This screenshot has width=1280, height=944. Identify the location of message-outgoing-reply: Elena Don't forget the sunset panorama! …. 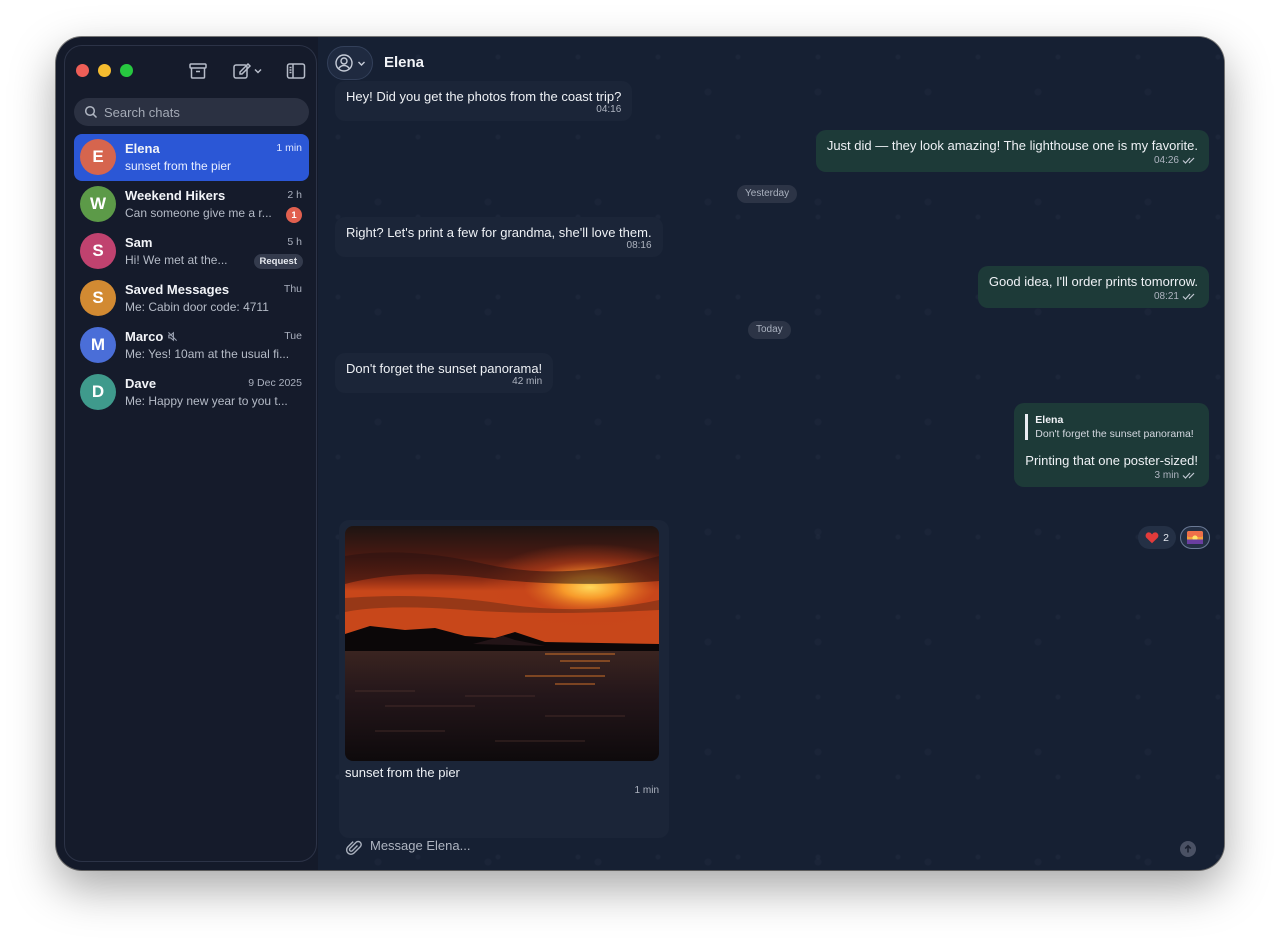
(1111, 445).